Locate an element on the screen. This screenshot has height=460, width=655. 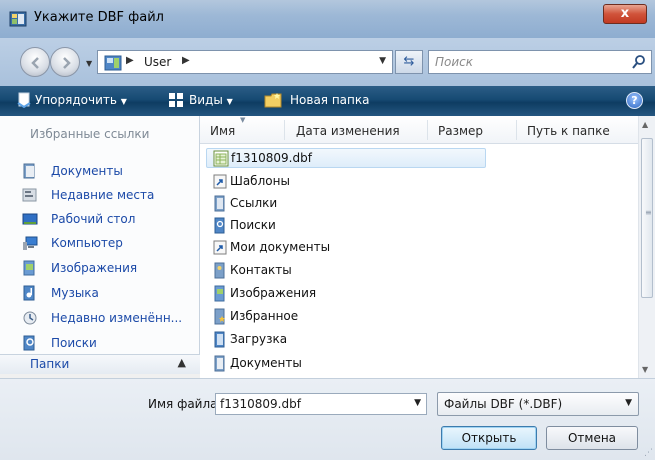
file-name: Мои документы is located at coordinates (280, 247).